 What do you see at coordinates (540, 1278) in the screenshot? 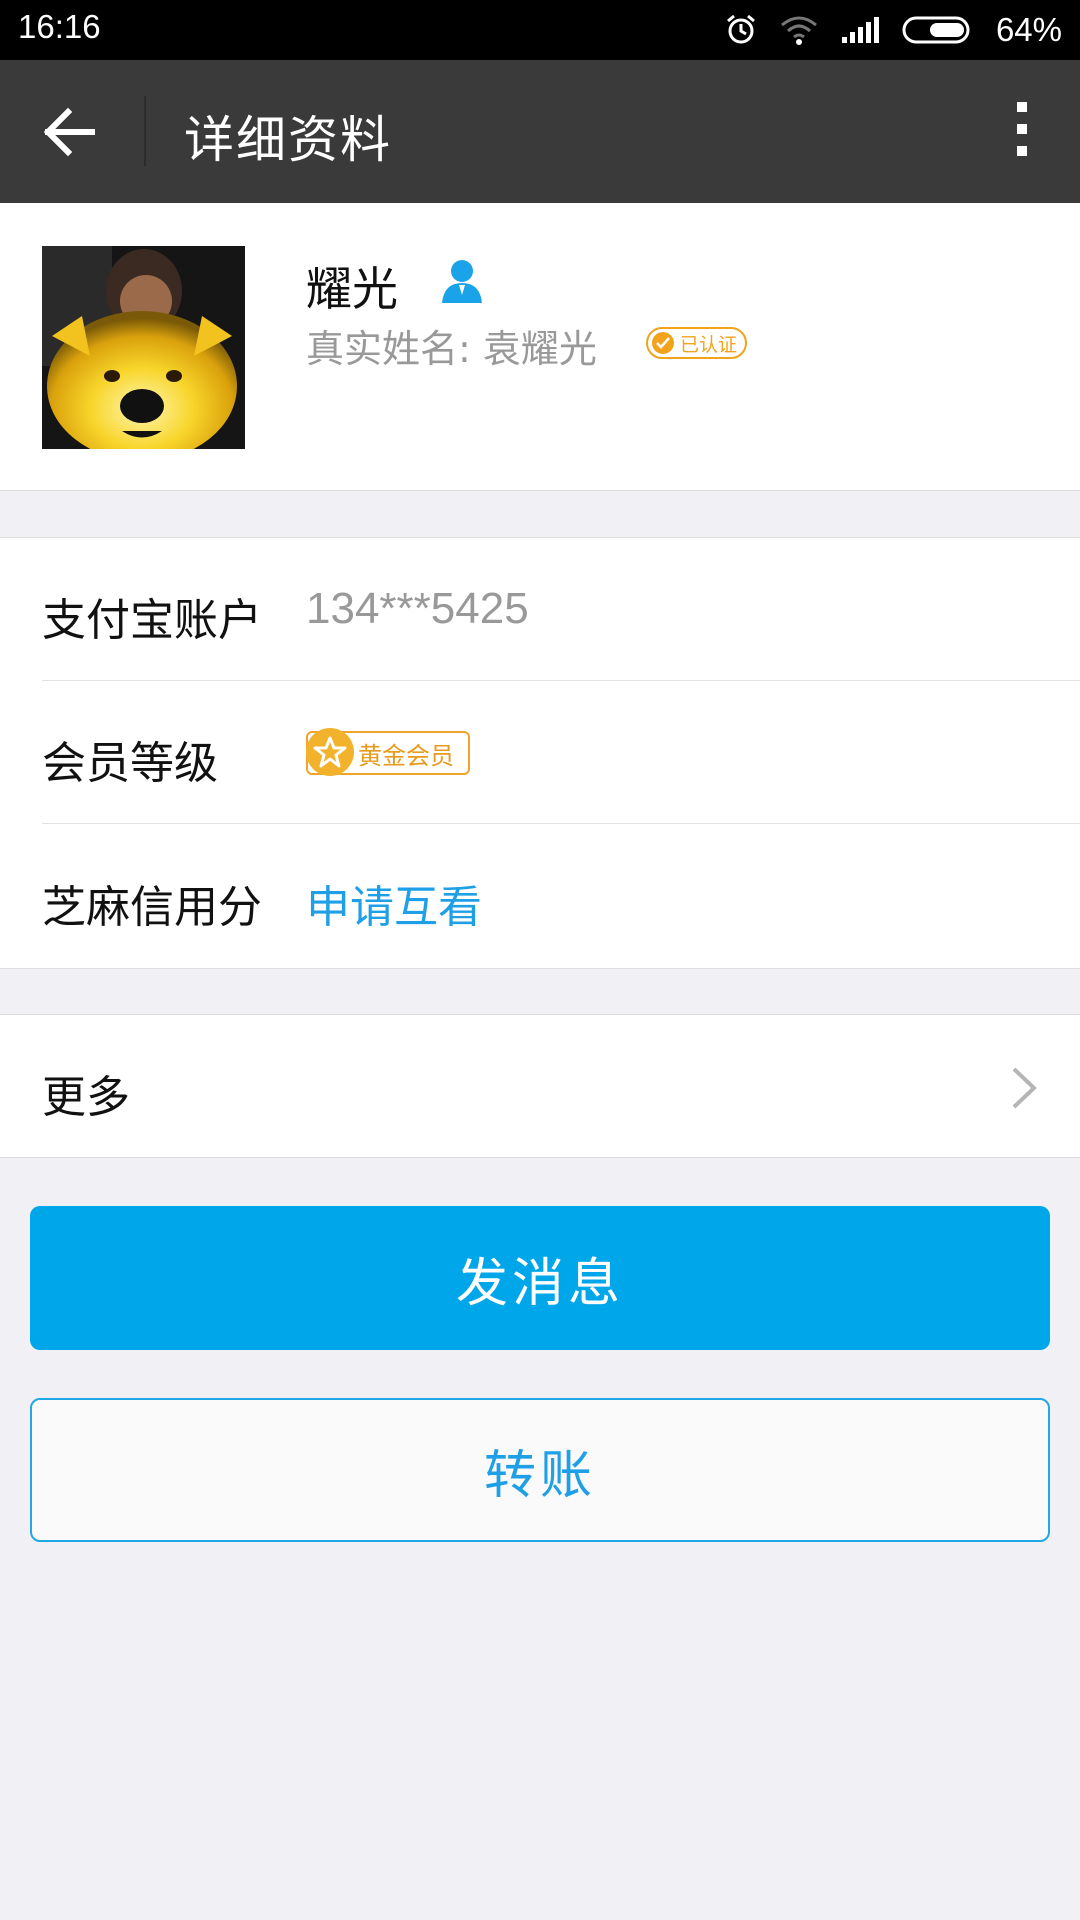
I see `send-message-button: 发消息` at bounding box center [540, 1278].